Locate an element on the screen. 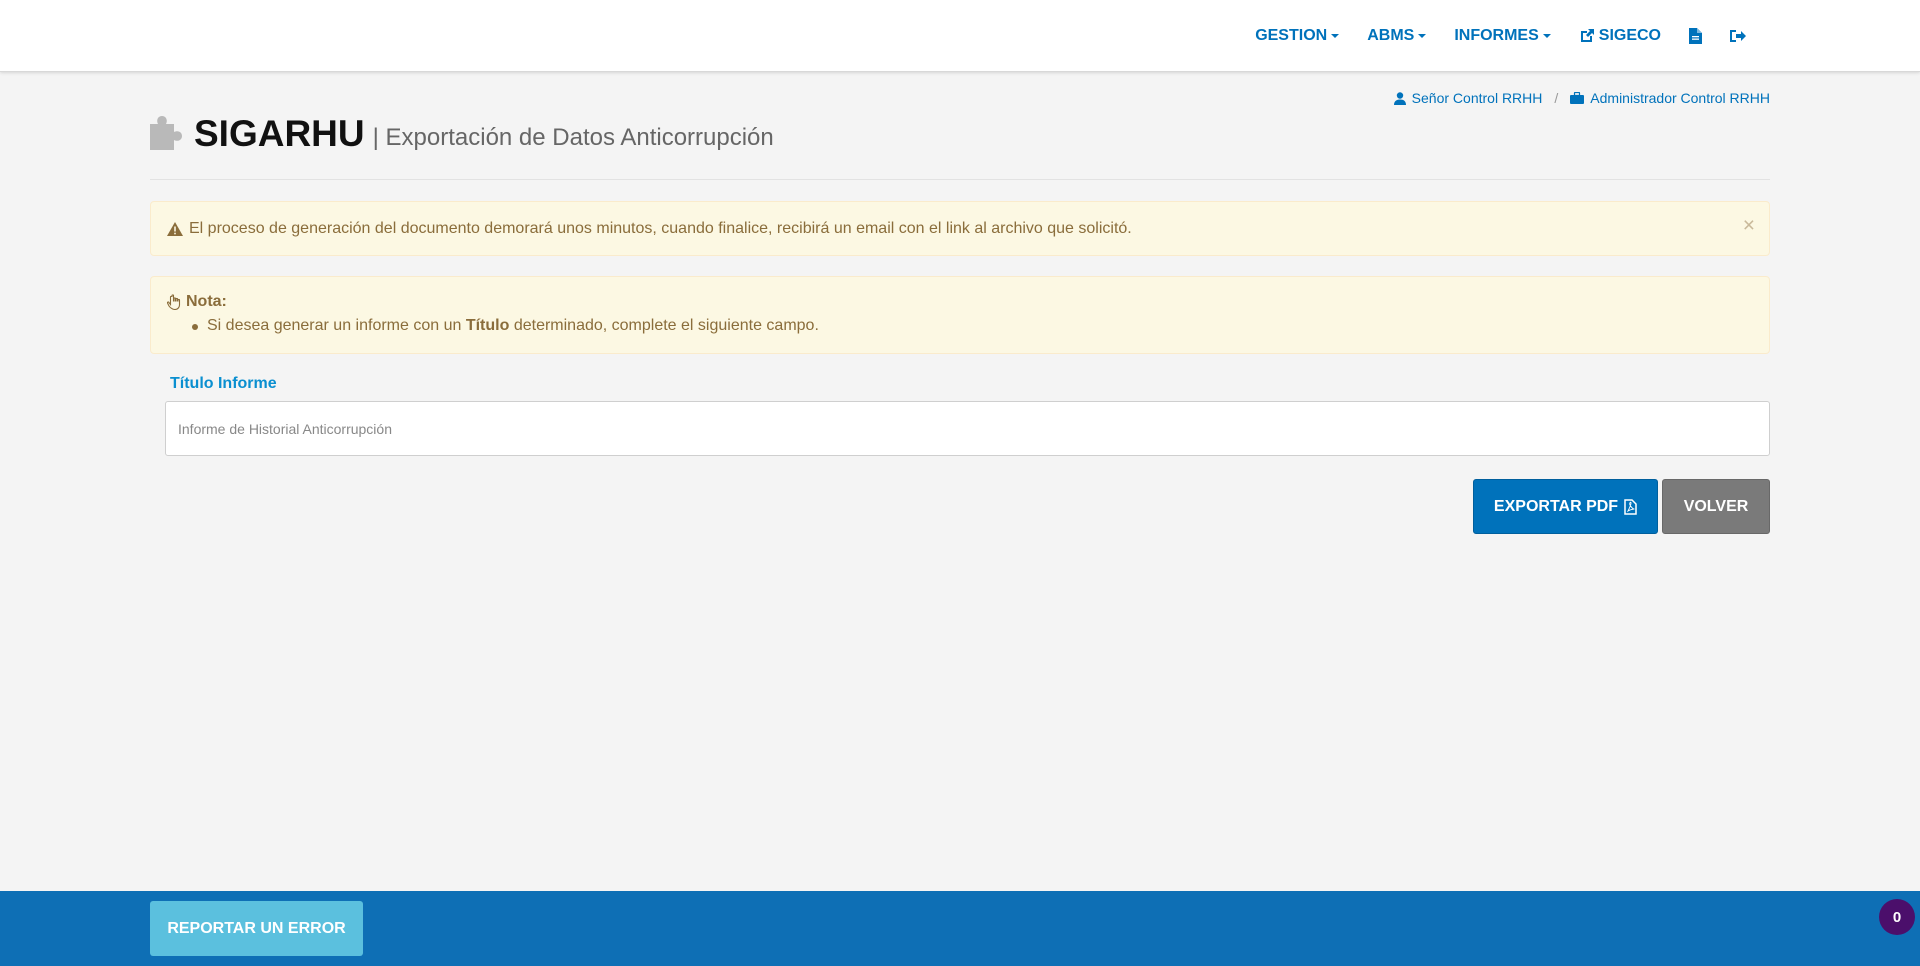 The width and height of the screenshot is (1920, 966). external-link-icon is located at coordinates (1587, 35).